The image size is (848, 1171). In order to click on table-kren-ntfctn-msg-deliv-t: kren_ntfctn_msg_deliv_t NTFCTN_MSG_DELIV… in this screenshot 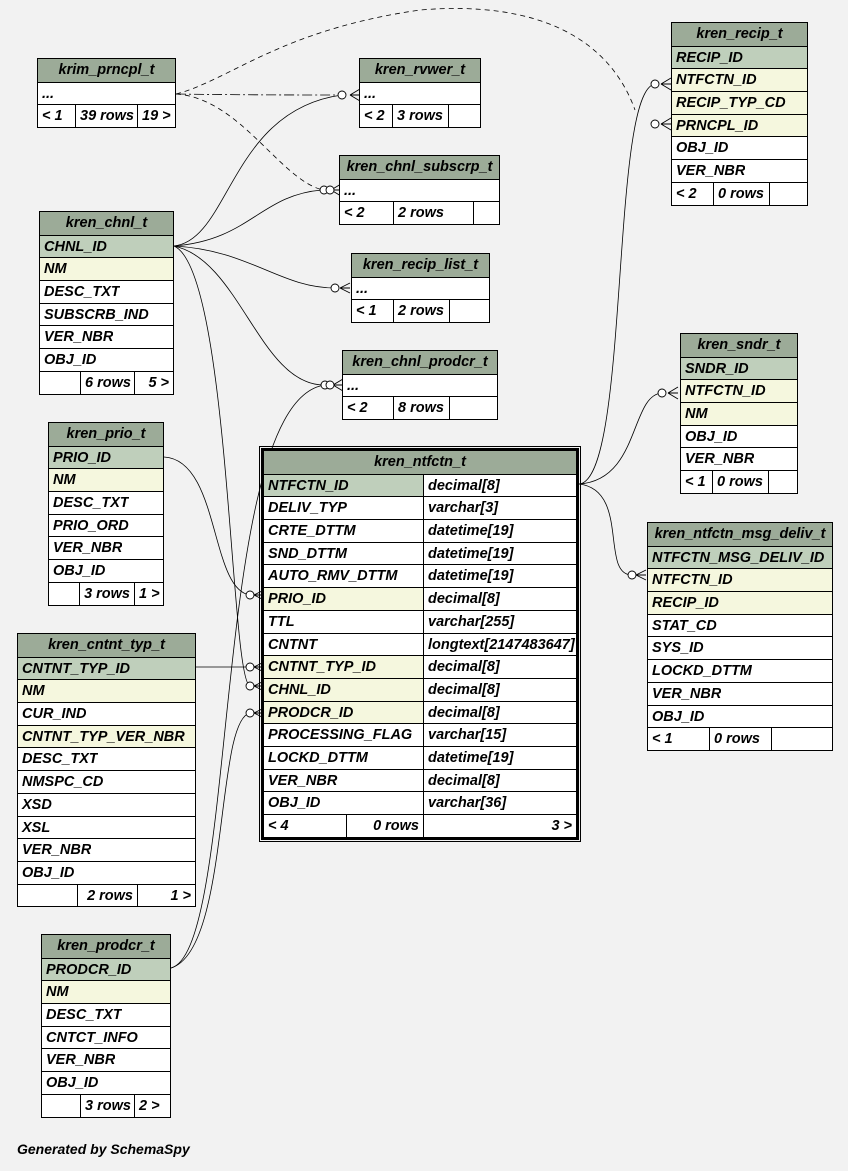, I will do `click(740, 636)`.